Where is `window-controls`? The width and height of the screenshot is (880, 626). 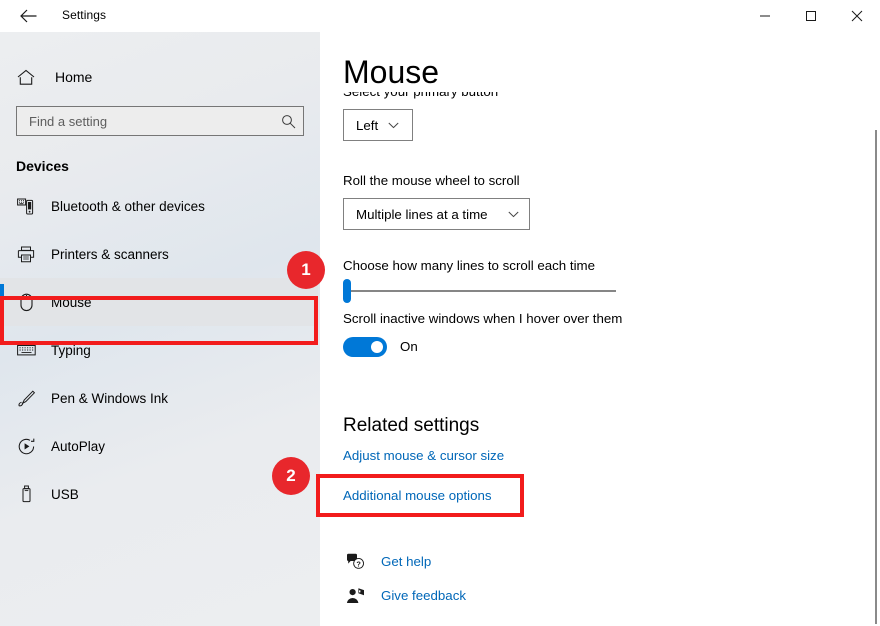 window-controls is located at coordinates (811, 16).